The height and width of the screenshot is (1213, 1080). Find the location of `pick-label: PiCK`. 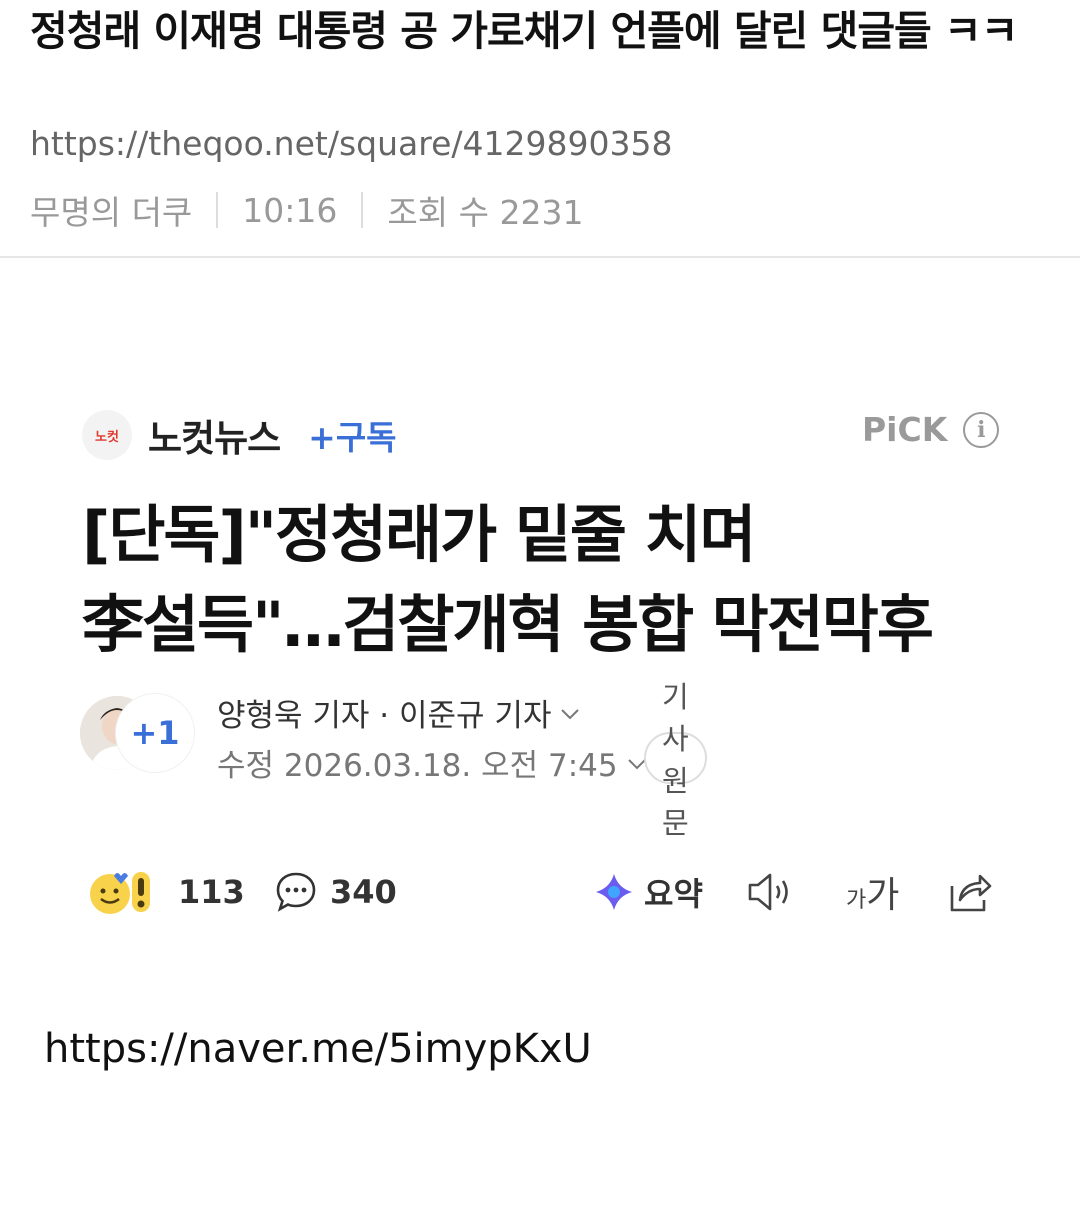

pick-label: PiCK is located at coordinates (905, 429).